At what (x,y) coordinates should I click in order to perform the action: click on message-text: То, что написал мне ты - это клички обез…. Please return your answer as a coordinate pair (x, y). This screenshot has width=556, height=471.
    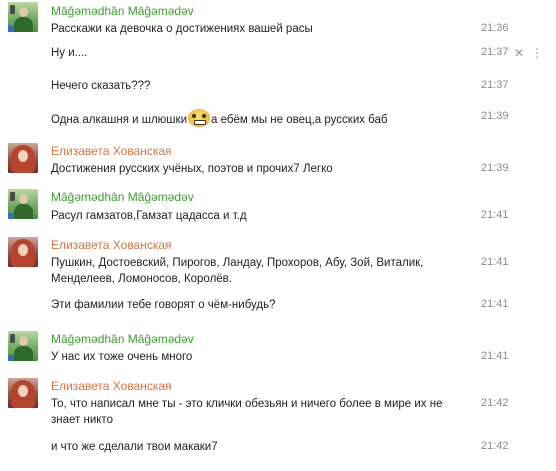
    Looking at the image, I should click on (247, 412).